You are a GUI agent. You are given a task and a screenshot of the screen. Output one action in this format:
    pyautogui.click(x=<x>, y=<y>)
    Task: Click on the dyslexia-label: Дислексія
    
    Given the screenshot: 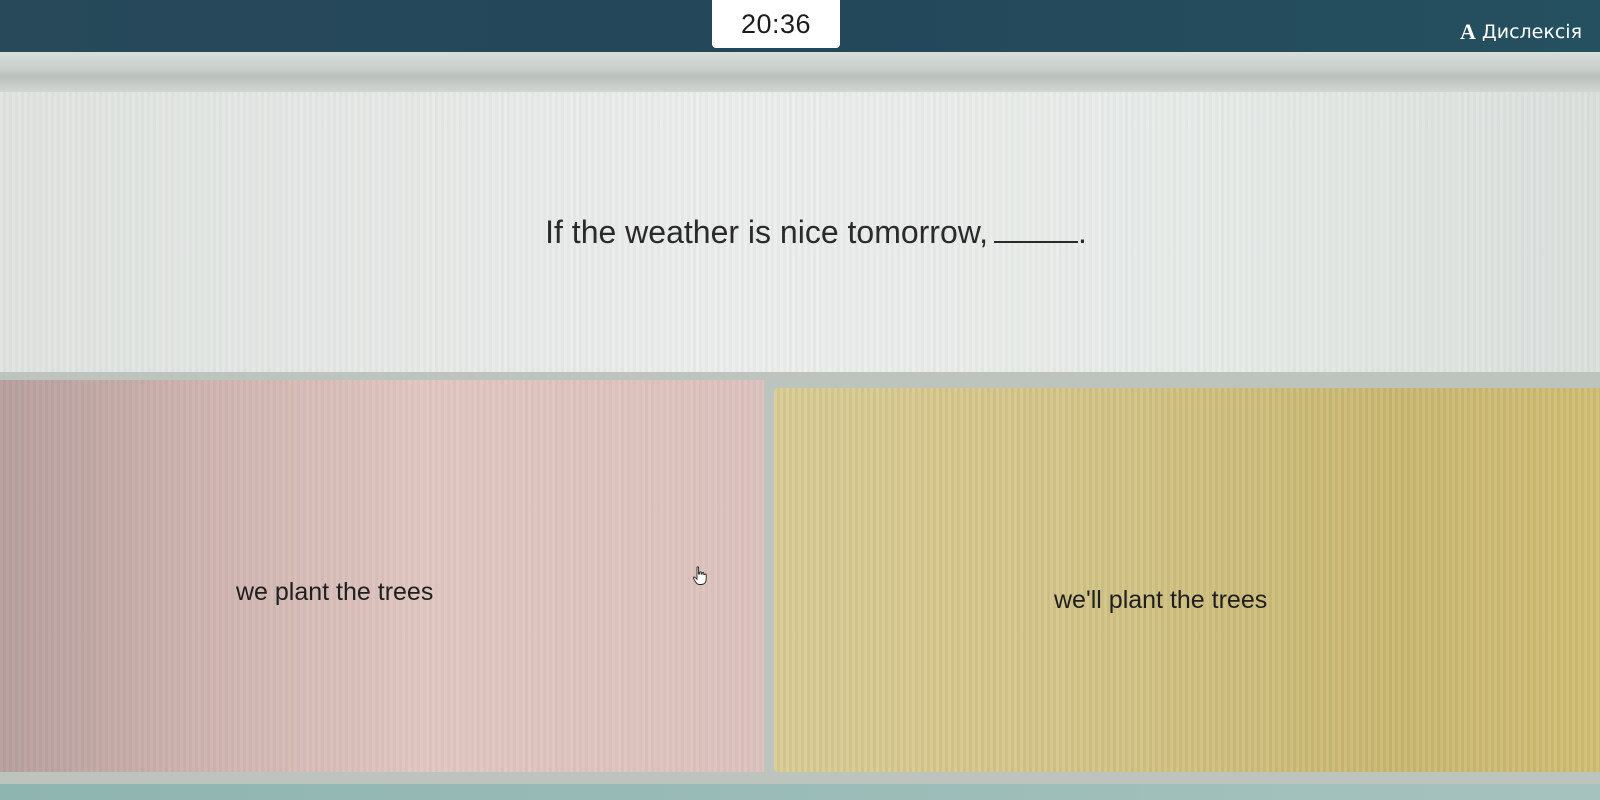 What is the action you would take?
    pyautogui.click(x=1531, y=32)
    